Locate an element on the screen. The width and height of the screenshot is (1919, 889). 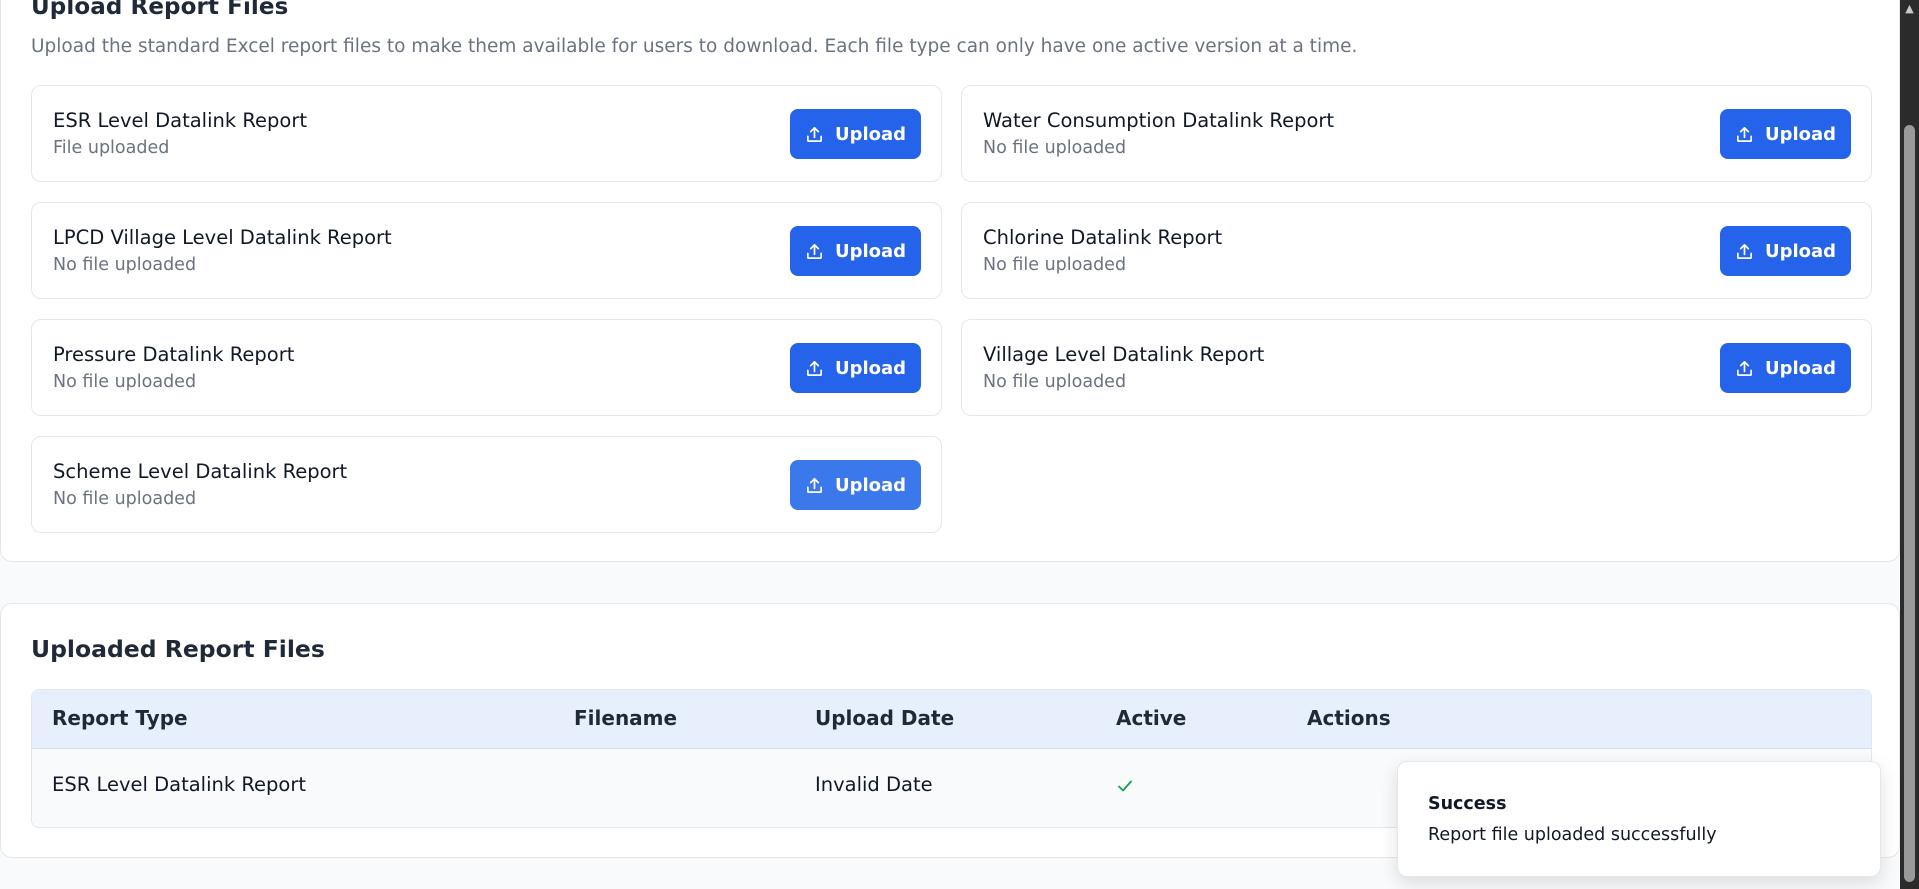
report-name: Village Level Datalink Report is located at coordinates (1124, 354).